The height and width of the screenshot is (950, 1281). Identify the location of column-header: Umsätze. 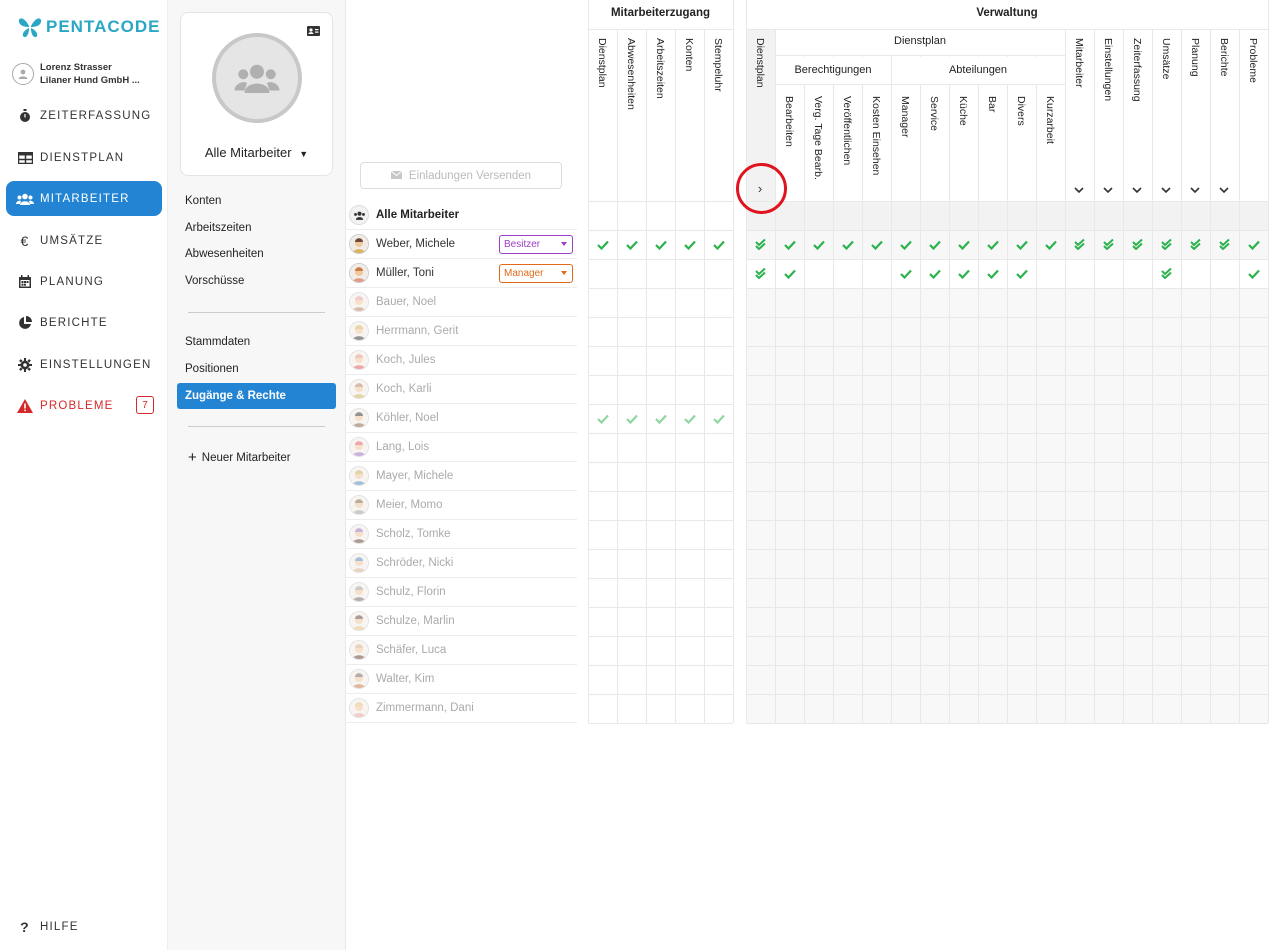
(1166, 58).